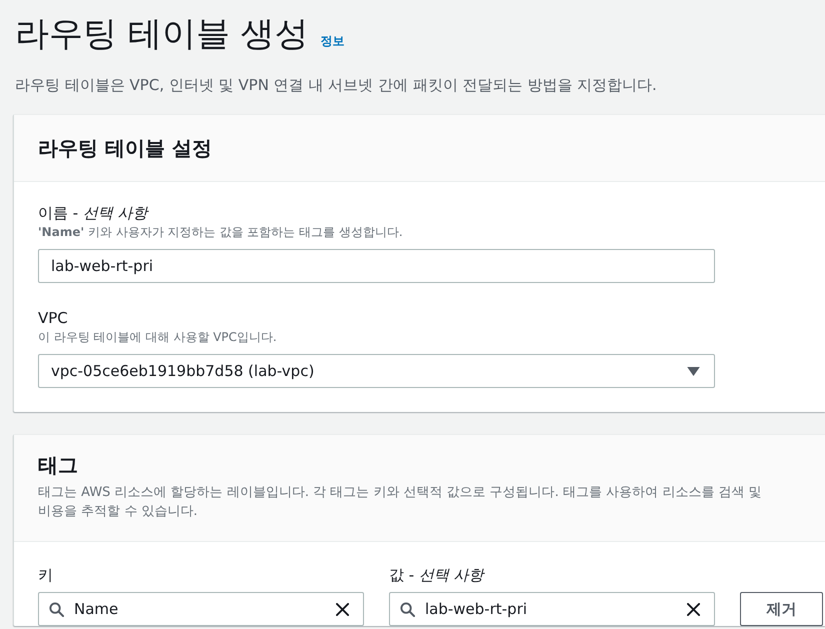  Describe the element at coordinates (781, 609) in the screenshot. I see `remove-button: 제거` at that location.